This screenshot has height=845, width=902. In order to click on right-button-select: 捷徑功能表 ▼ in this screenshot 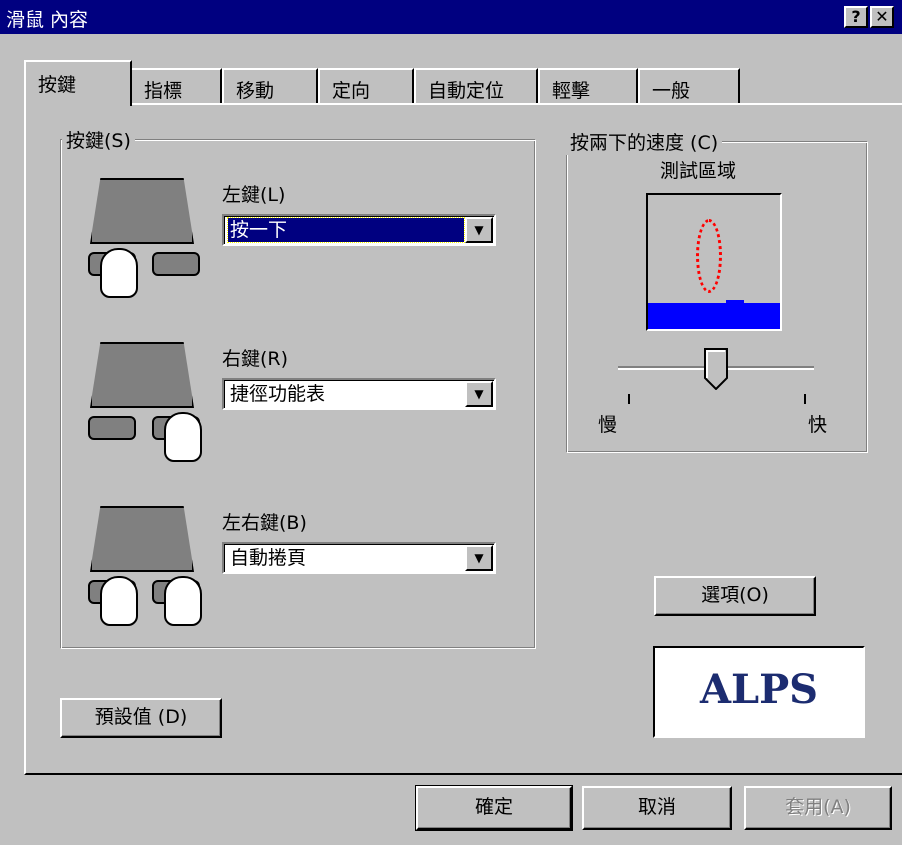, I will do `click(359, 394)`.